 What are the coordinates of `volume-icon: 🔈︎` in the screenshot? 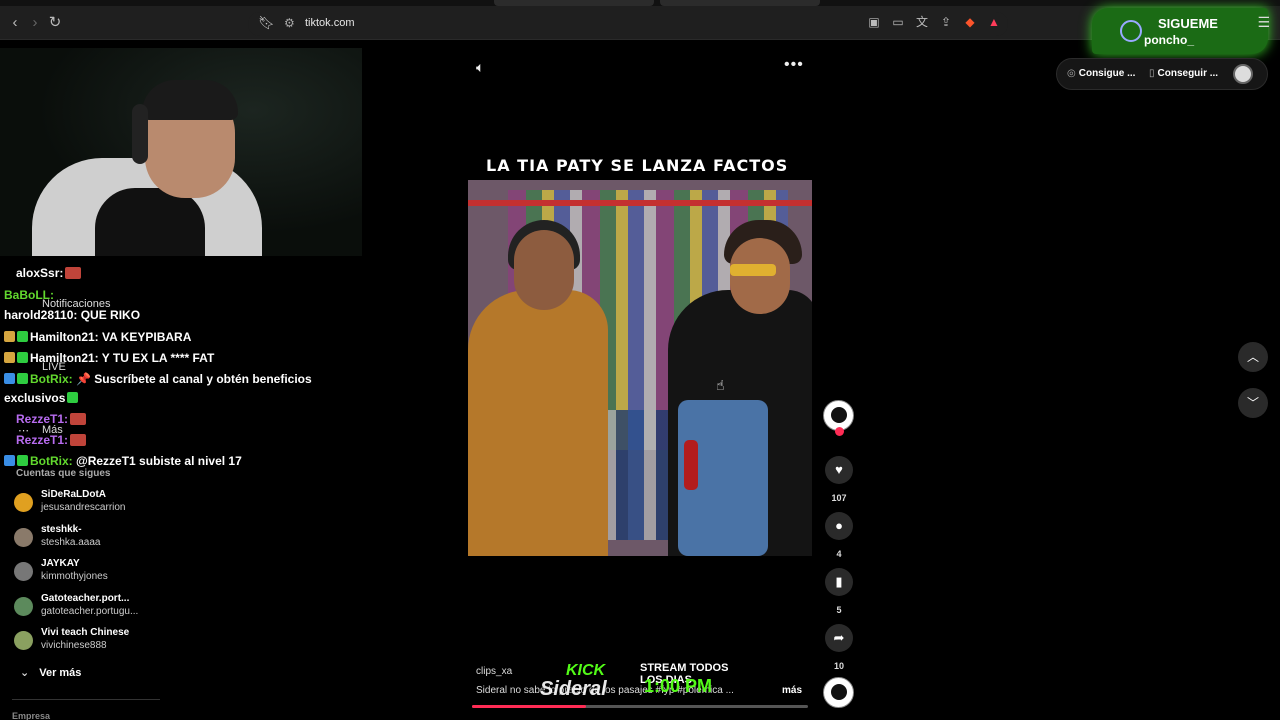 It's located at (480, 67).